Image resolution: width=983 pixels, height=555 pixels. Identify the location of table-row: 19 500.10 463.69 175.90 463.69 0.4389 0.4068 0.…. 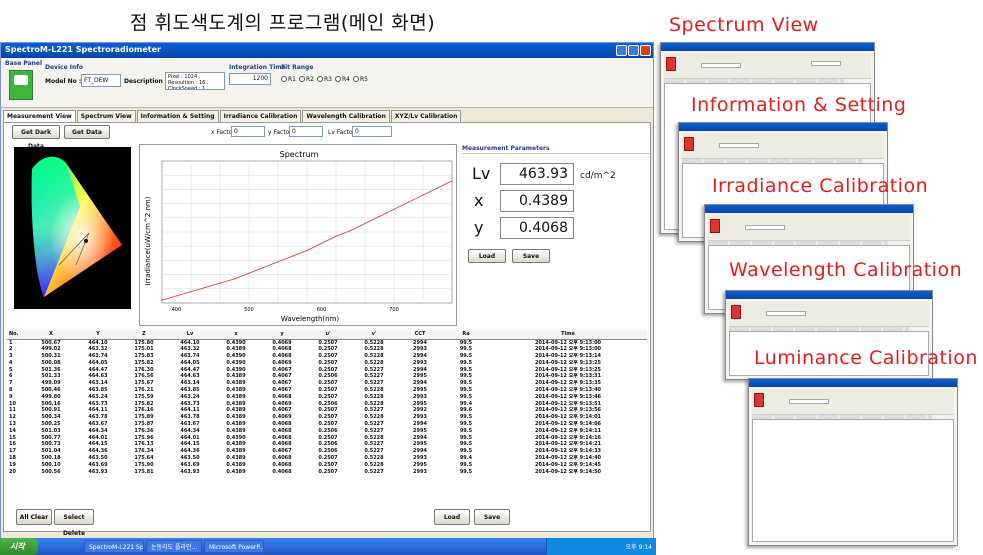
(327, 465).